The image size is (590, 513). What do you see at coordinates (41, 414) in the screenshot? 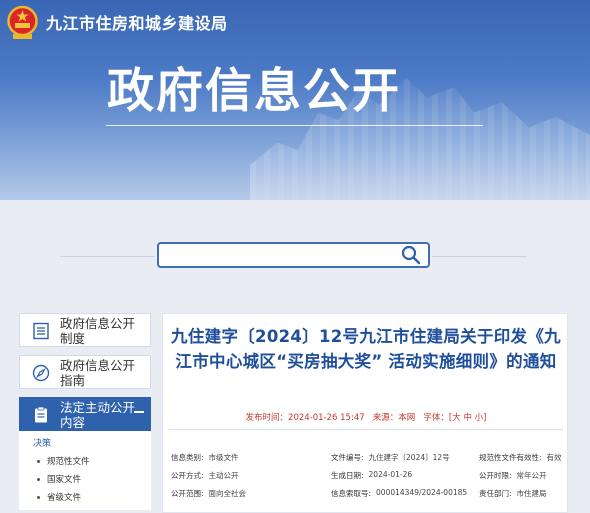
I see `clipboard-icon` at bounding box center [41, 414].